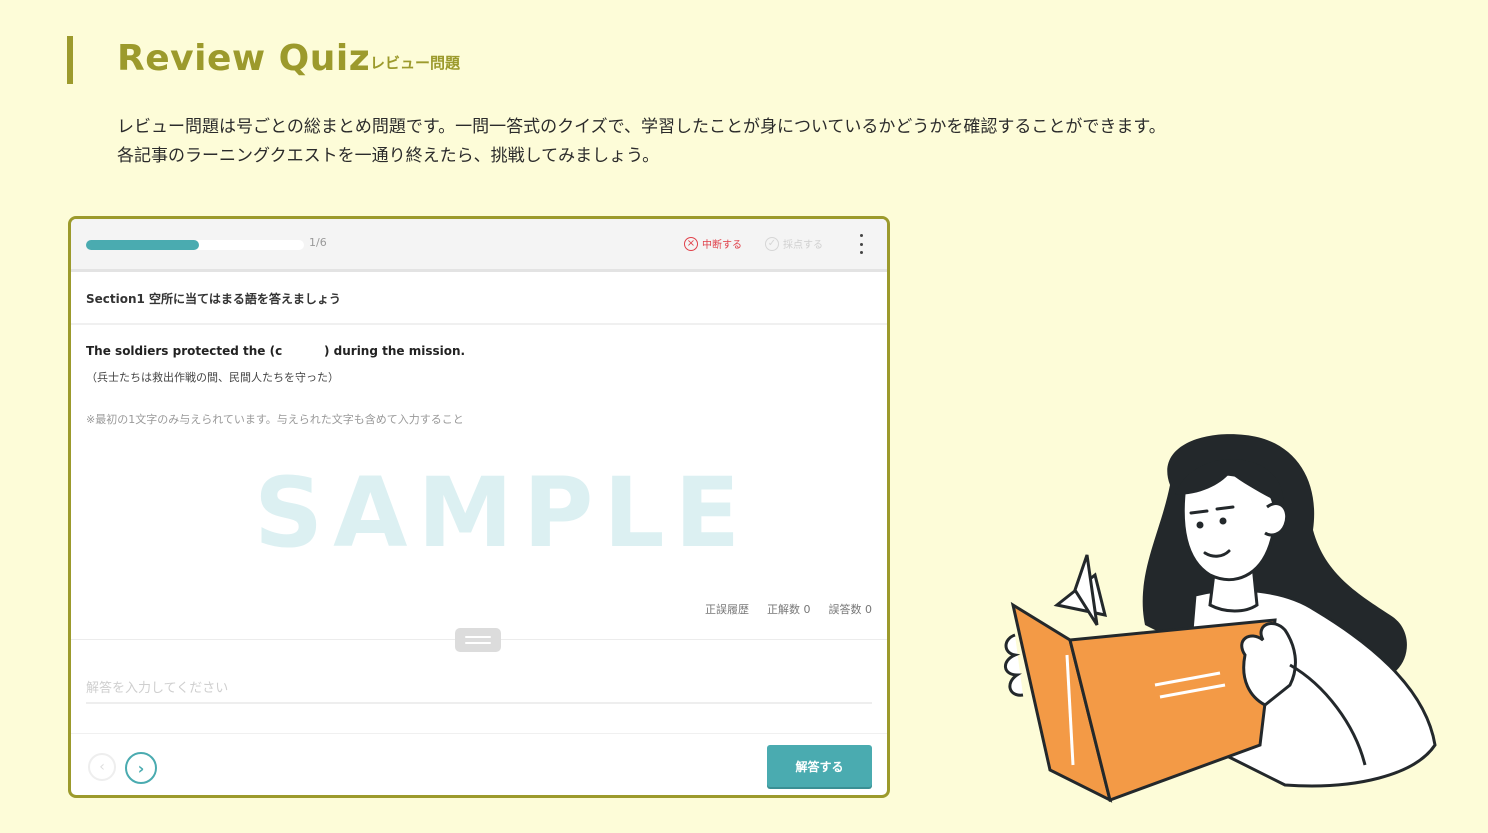 Image resolution: width=1488 pixels, height=833 pixels. Describe the element at coordinates (1200, 525) in the screenshot. I see `eye-left` at that location.